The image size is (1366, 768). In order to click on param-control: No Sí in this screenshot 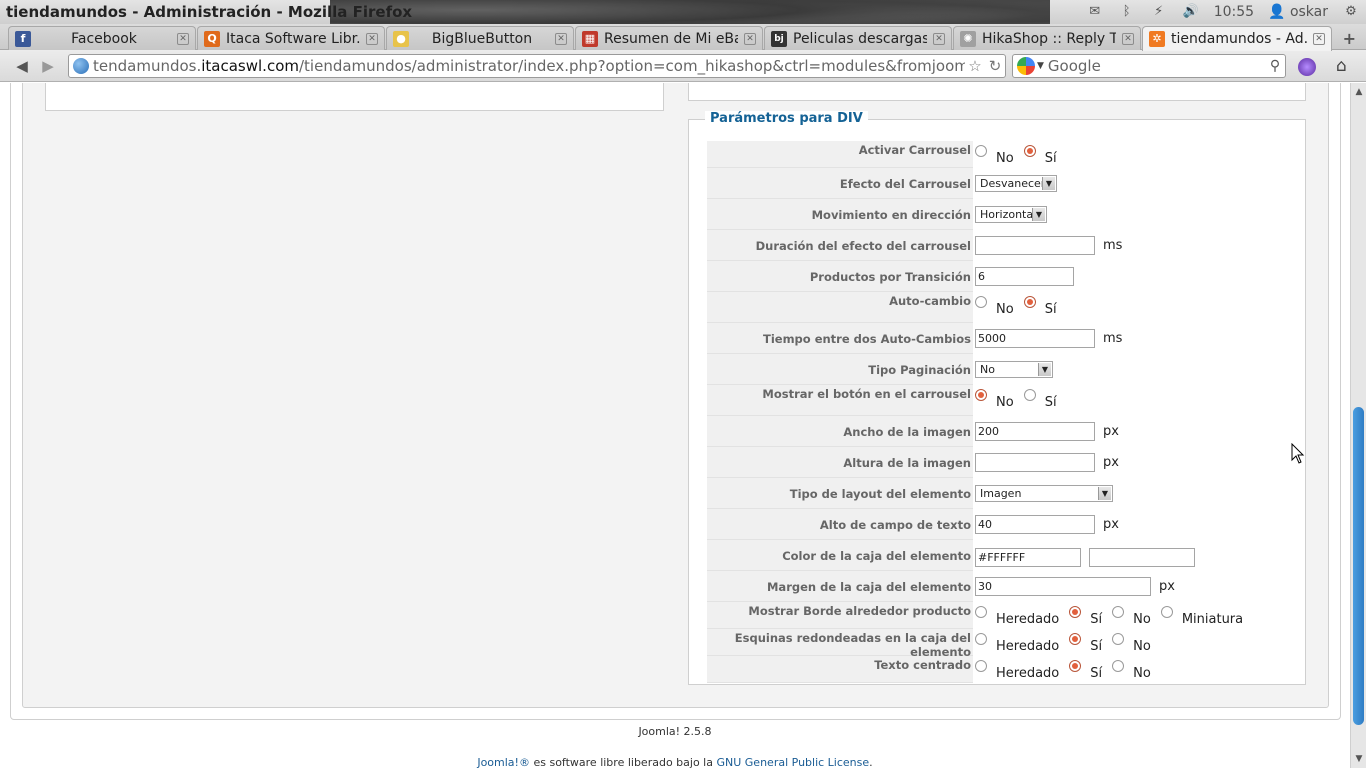, I will do `click(1021, 154)`.